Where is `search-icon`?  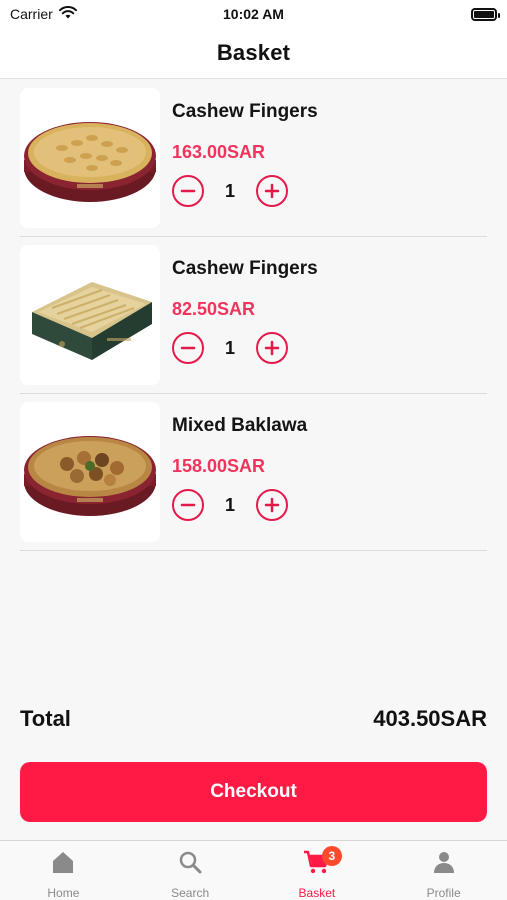
search-icon is located at coordinates (190, 861).